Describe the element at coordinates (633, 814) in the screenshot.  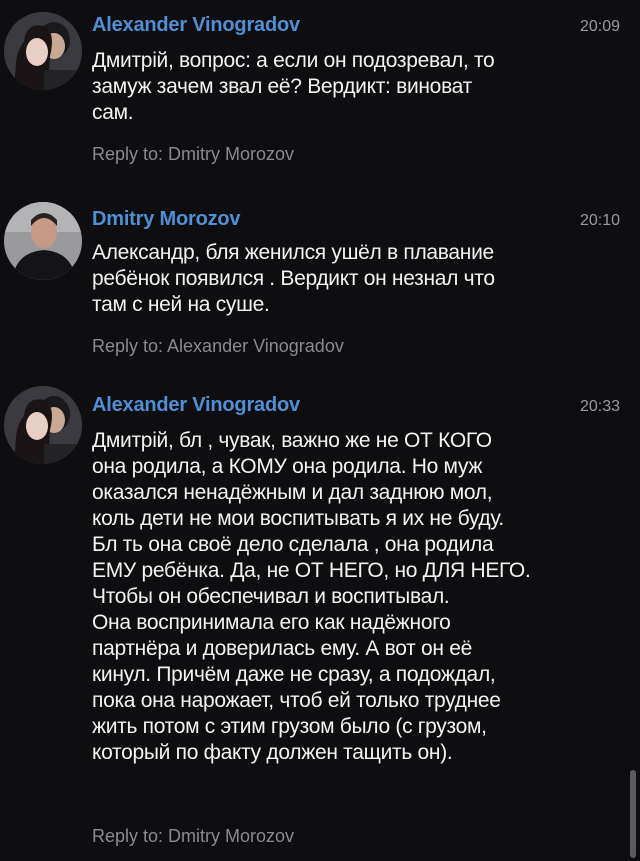
I see `scrollbar` at that location.